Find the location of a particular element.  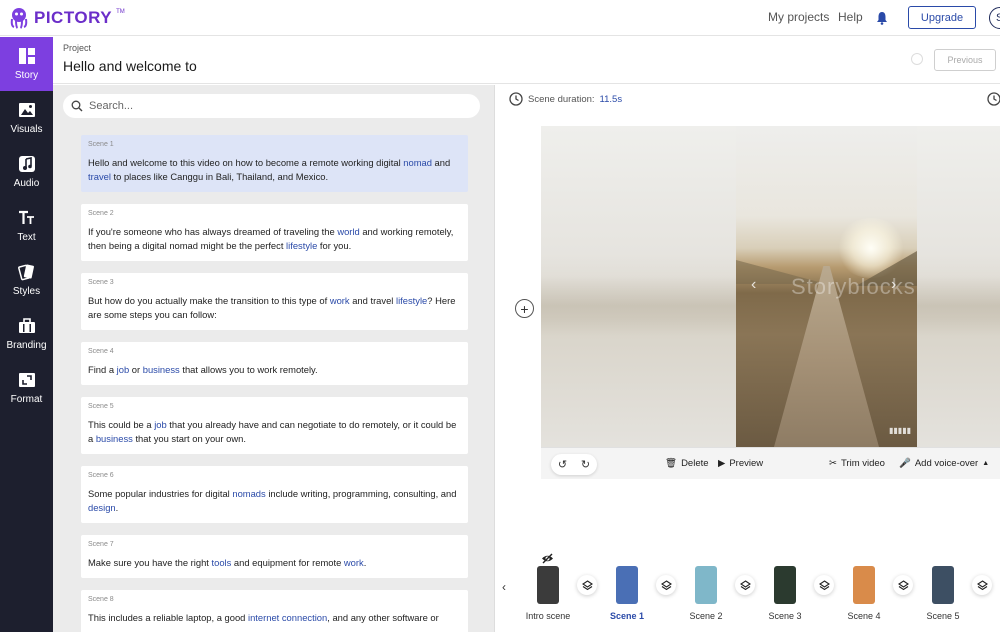

keyword-highlight: nomads is located at coordinates (248, 493).